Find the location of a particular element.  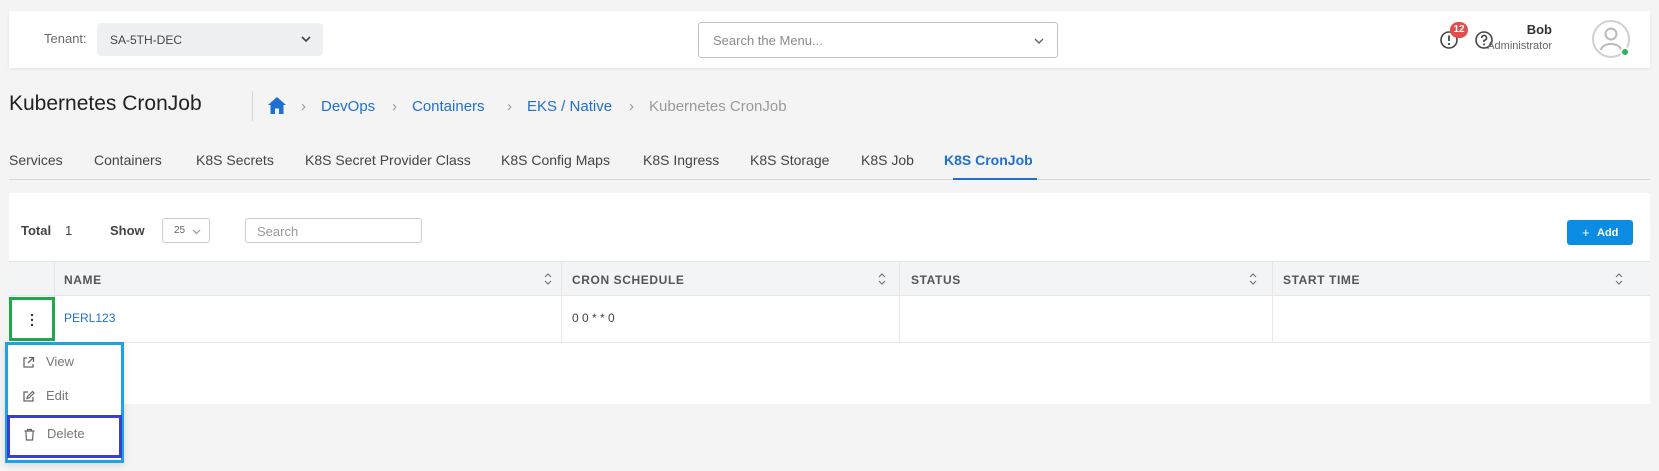

tab-k8s-ingress: K8S Ingress is located at coordinates (681, 160).